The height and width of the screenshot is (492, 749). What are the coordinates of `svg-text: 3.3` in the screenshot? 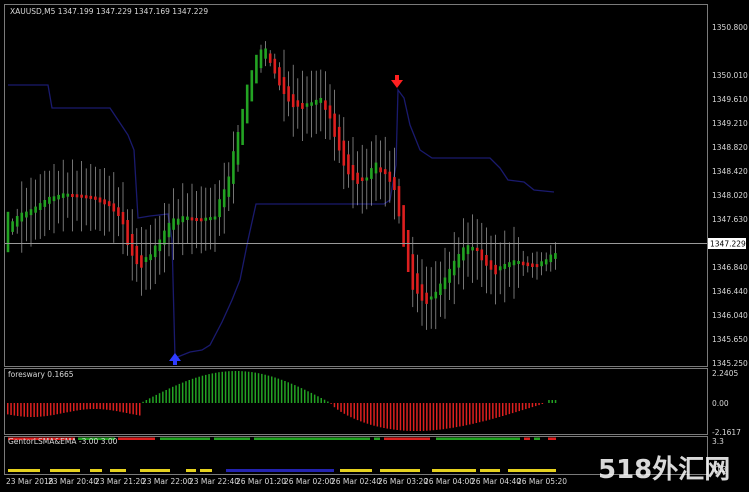 It's located at (718, 441).